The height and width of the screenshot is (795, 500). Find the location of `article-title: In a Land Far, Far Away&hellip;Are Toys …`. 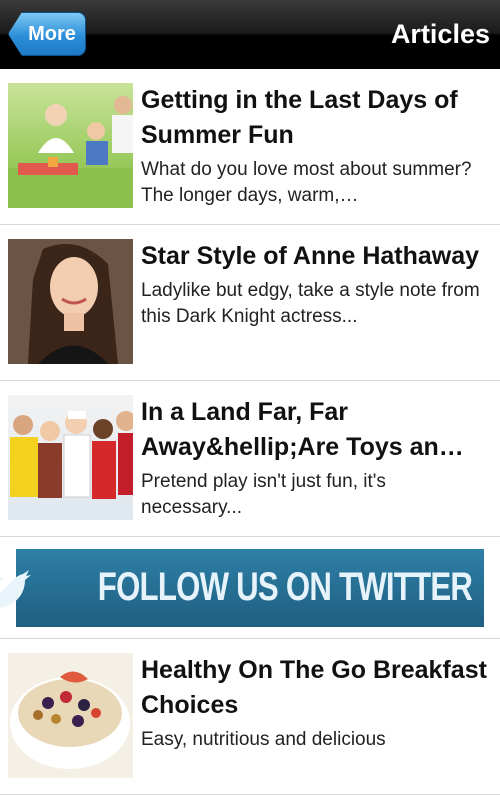

article-title: In a Land Far, Far Away&hellip;Are Toys … is located at coordinates (302, 429).